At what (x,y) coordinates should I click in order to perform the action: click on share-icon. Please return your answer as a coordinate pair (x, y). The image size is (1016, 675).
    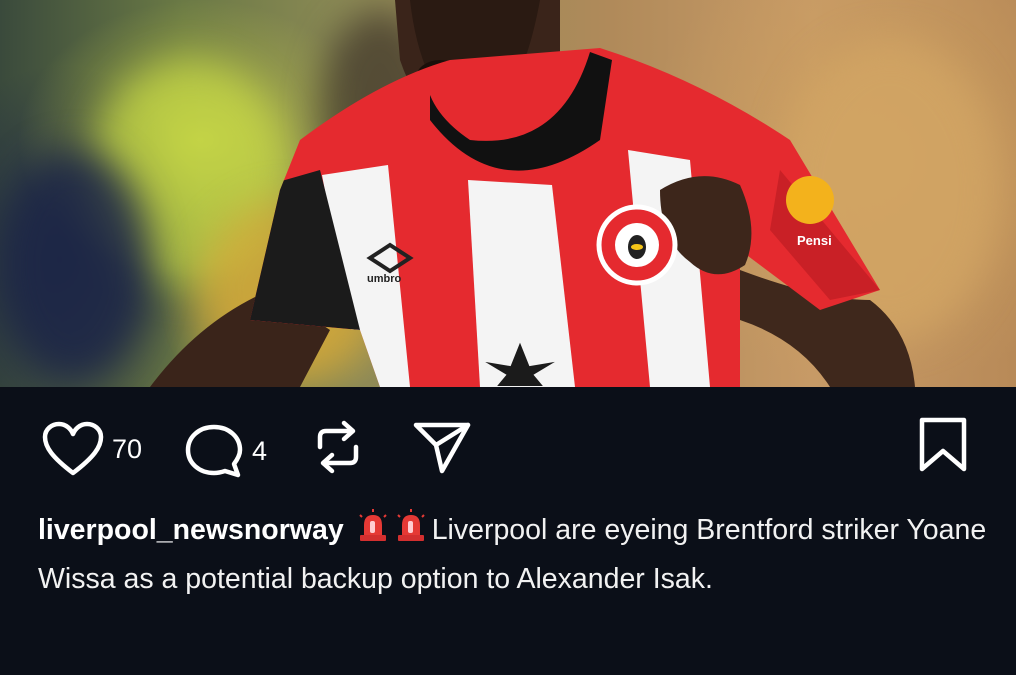
    Looking at the image, I should click on (442, 448).